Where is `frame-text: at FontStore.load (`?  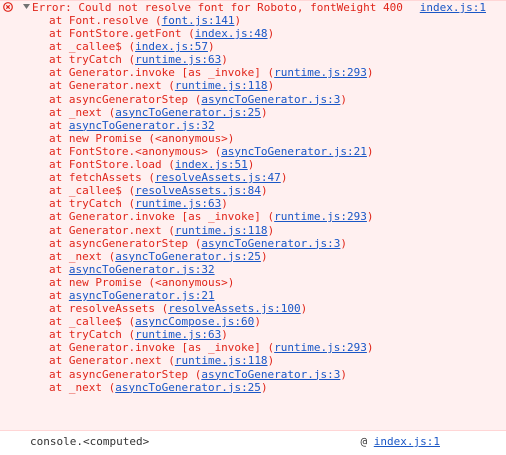 frame-text: at FontStore.load ( is located at coordinates (112, 165).